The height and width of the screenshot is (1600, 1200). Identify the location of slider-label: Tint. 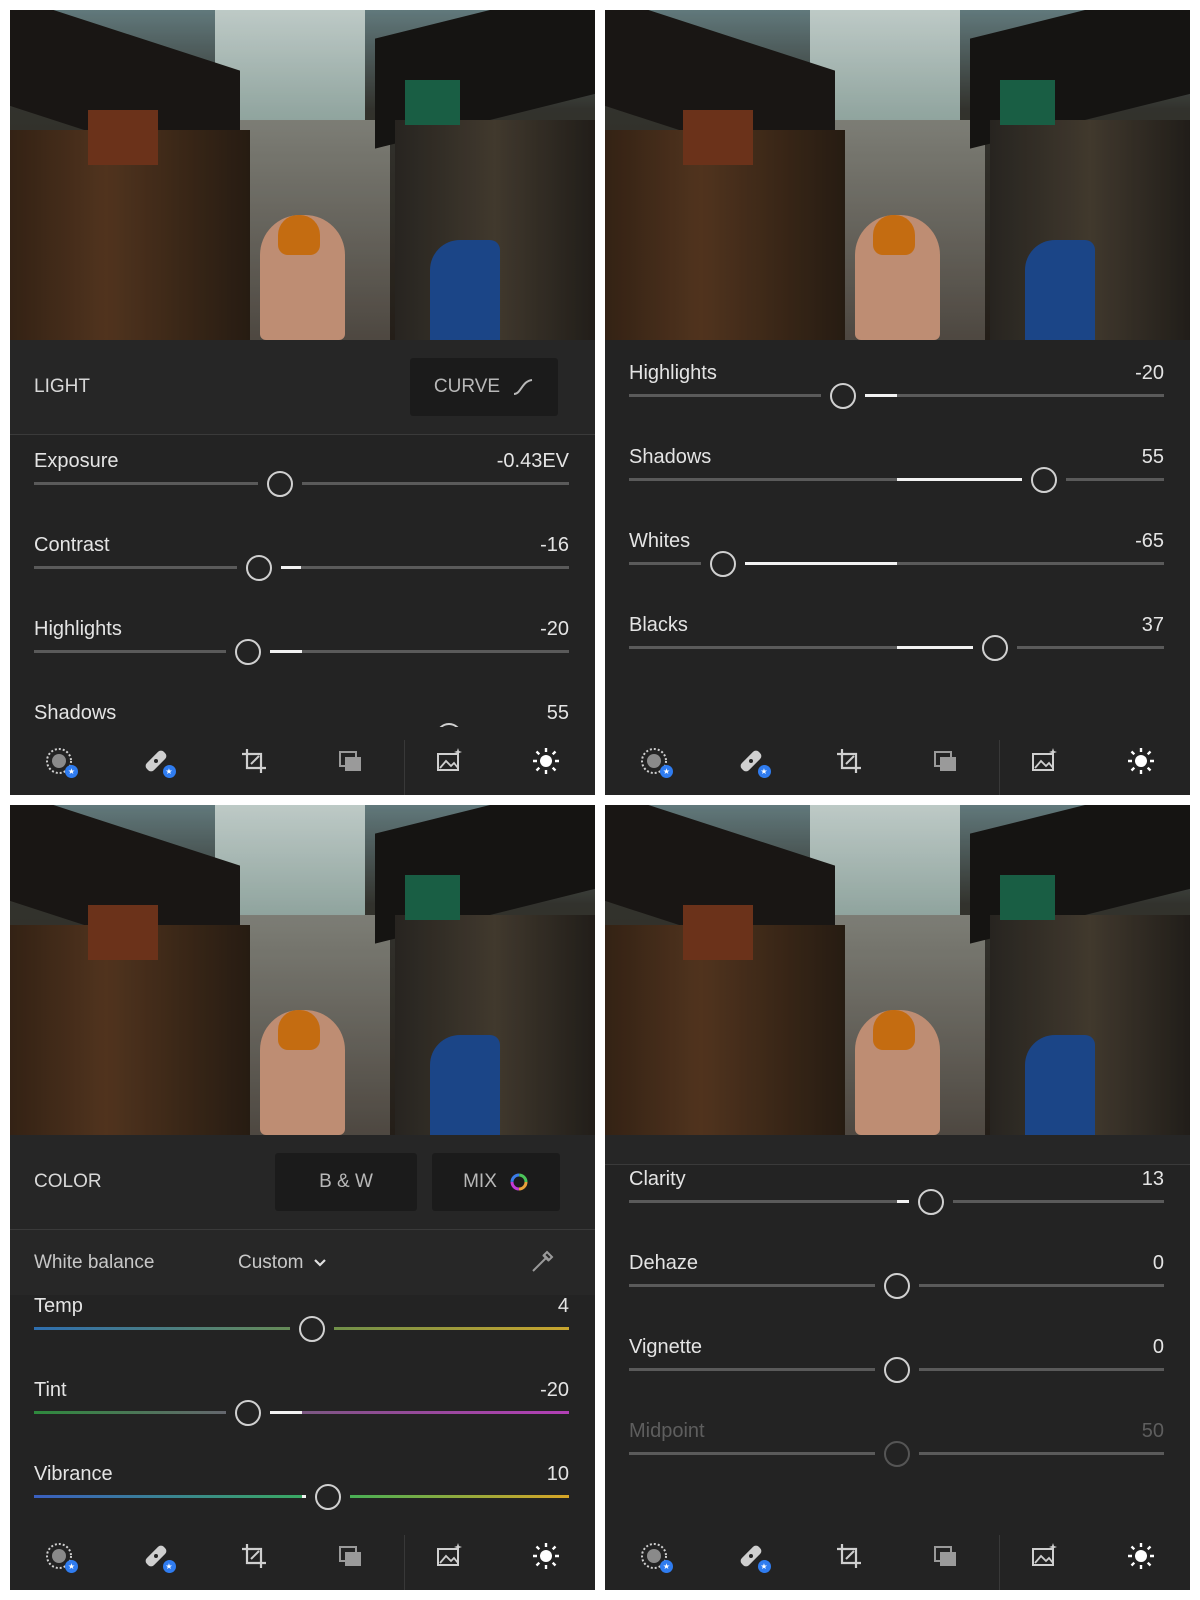
(50, 1390).